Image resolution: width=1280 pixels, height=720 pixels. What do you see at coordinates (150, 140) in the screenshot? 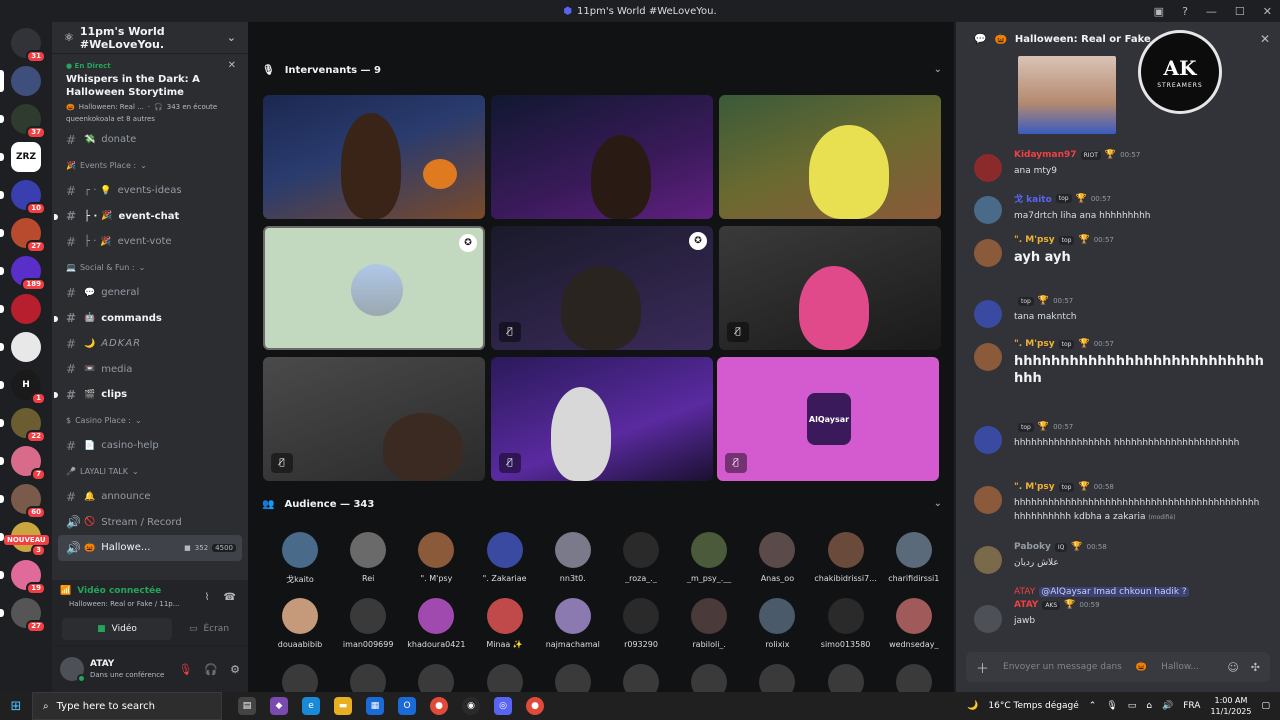
I see `channel-item: # 💸 donate` at bounding box center [150, 140].